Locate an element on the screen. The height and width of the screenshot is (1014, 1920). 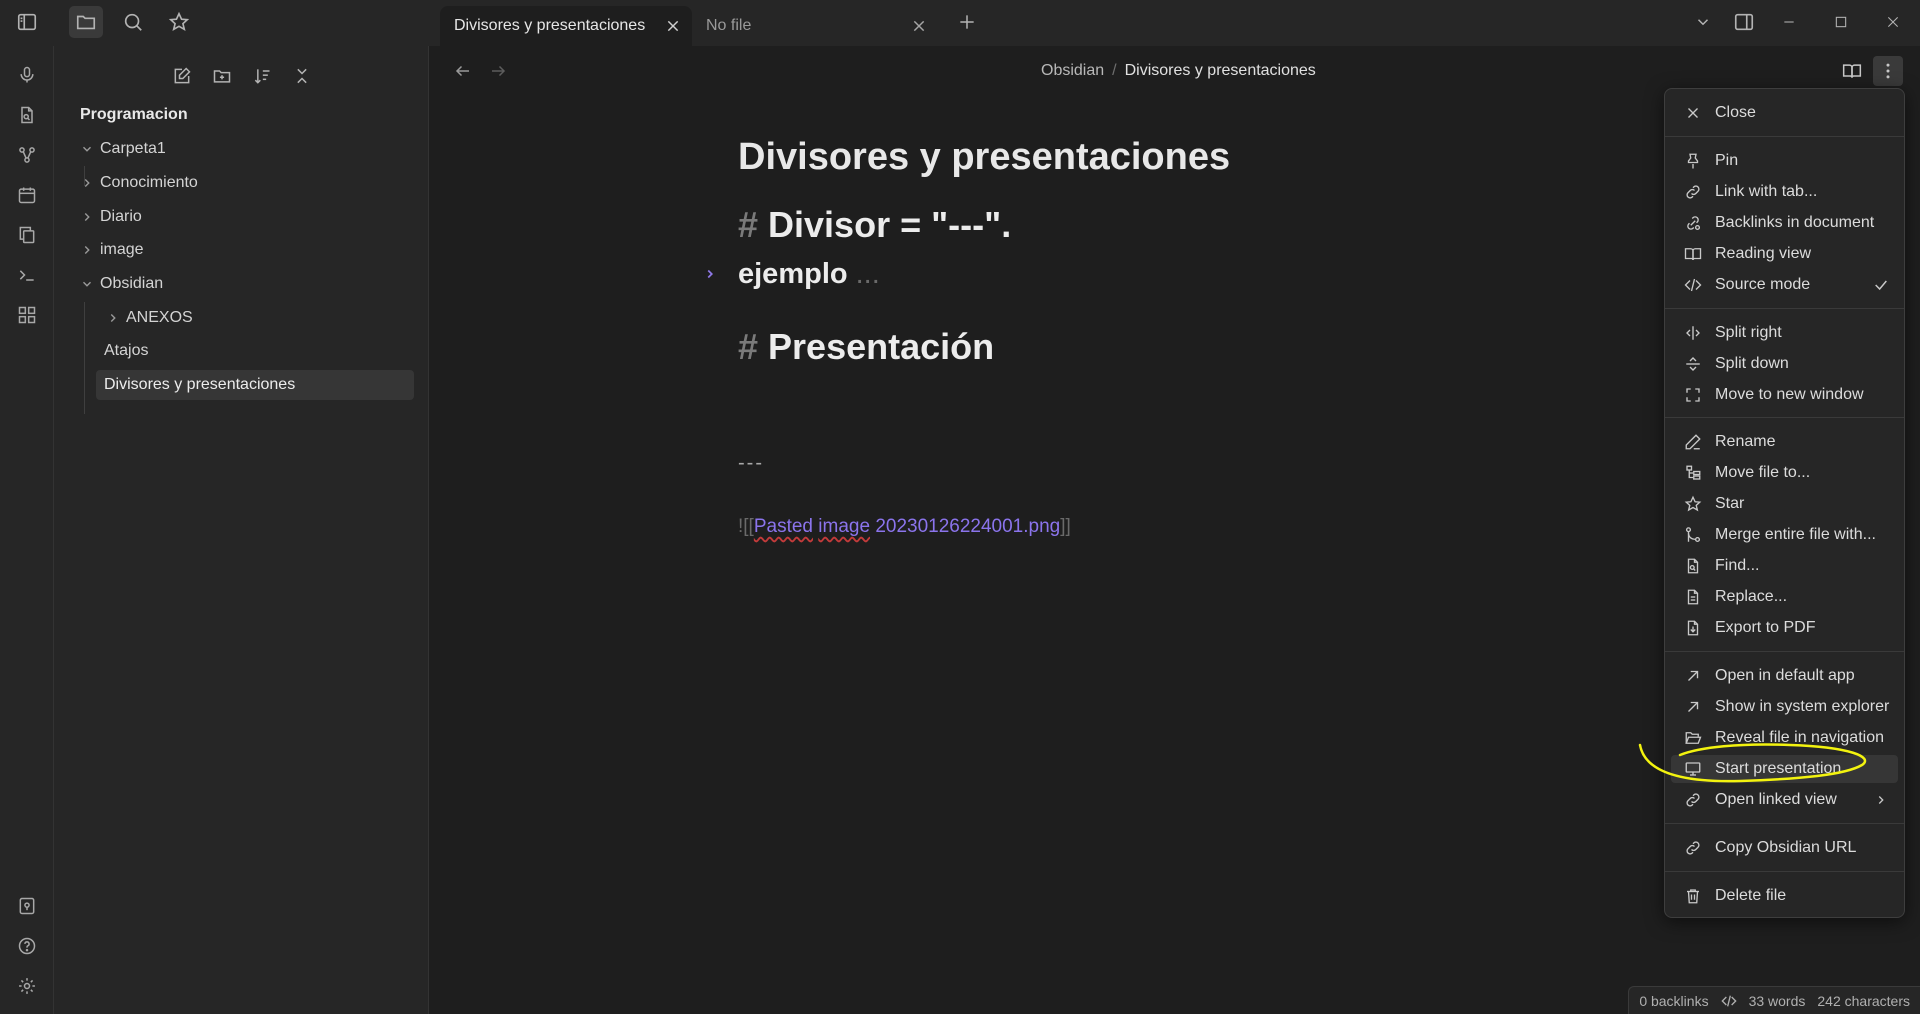
code-icon is located at coordinates (1693, 285).